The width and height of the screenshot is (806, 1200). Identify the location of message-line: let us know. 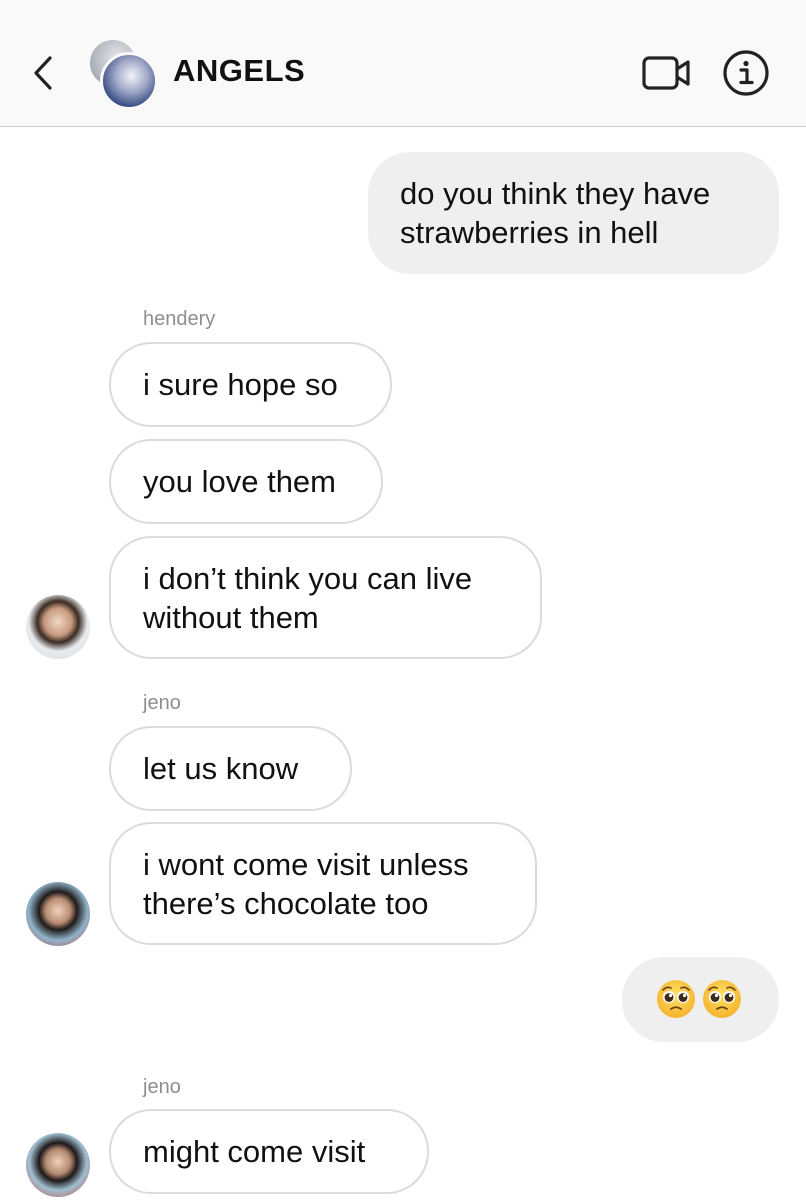
(221, 768).